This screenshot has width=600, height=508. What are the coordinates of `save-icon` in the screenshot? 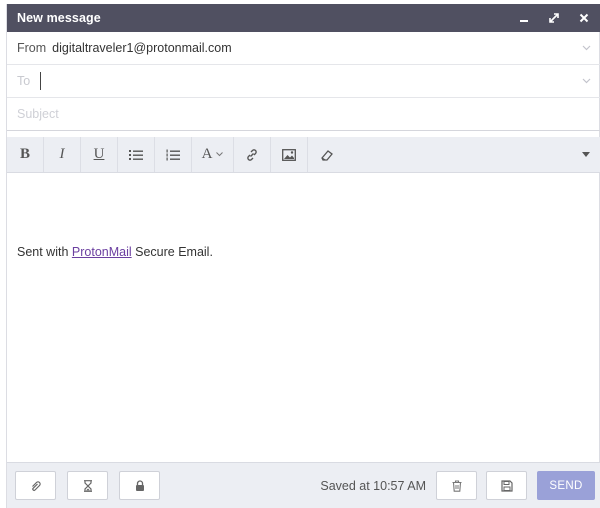 It's located at (506, 485).